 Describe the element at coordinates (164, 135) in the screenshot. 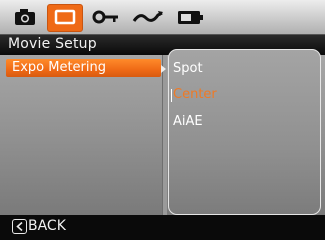

I see `menu-scrollbar` at that location.